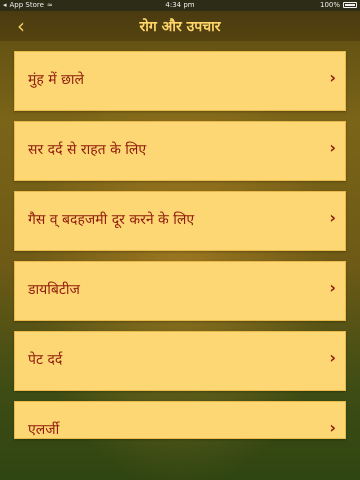 This screenshot has width=360, height=480. I want to click on nav-bar: ‹ रोग और उपचार, so click(180, 26).